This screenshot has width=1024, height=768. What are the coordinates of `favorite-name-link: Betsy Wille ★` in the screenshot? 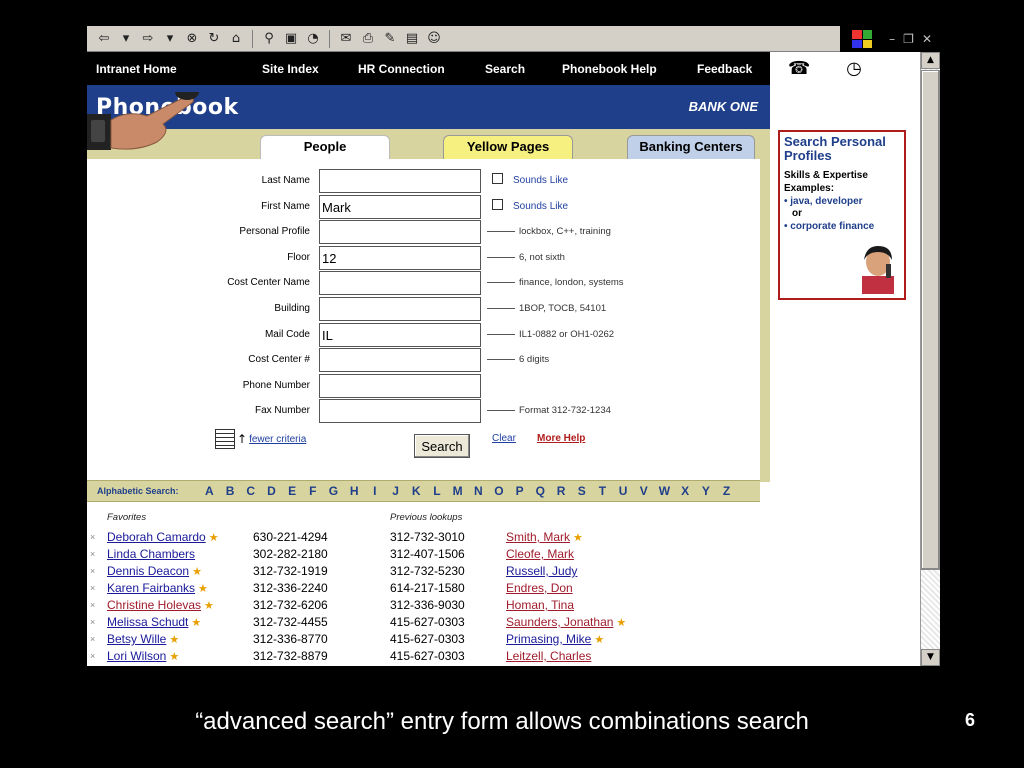 It's located at (143, 639).